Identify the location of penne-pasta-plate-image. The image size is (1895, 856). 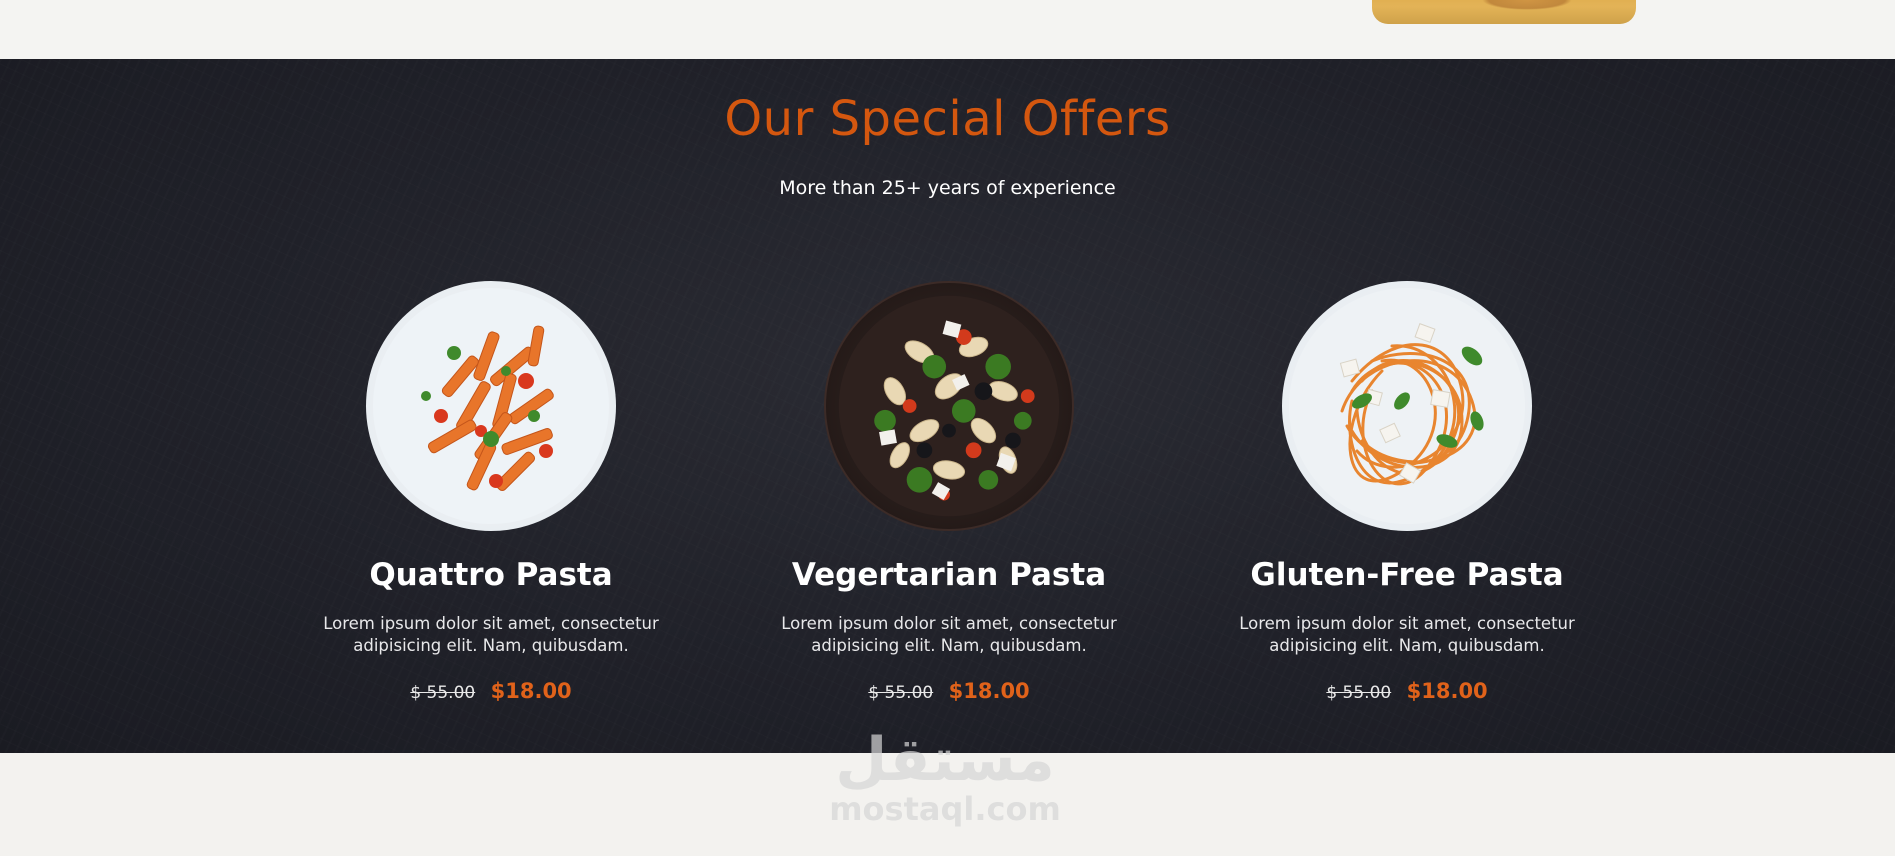
(491, 406).